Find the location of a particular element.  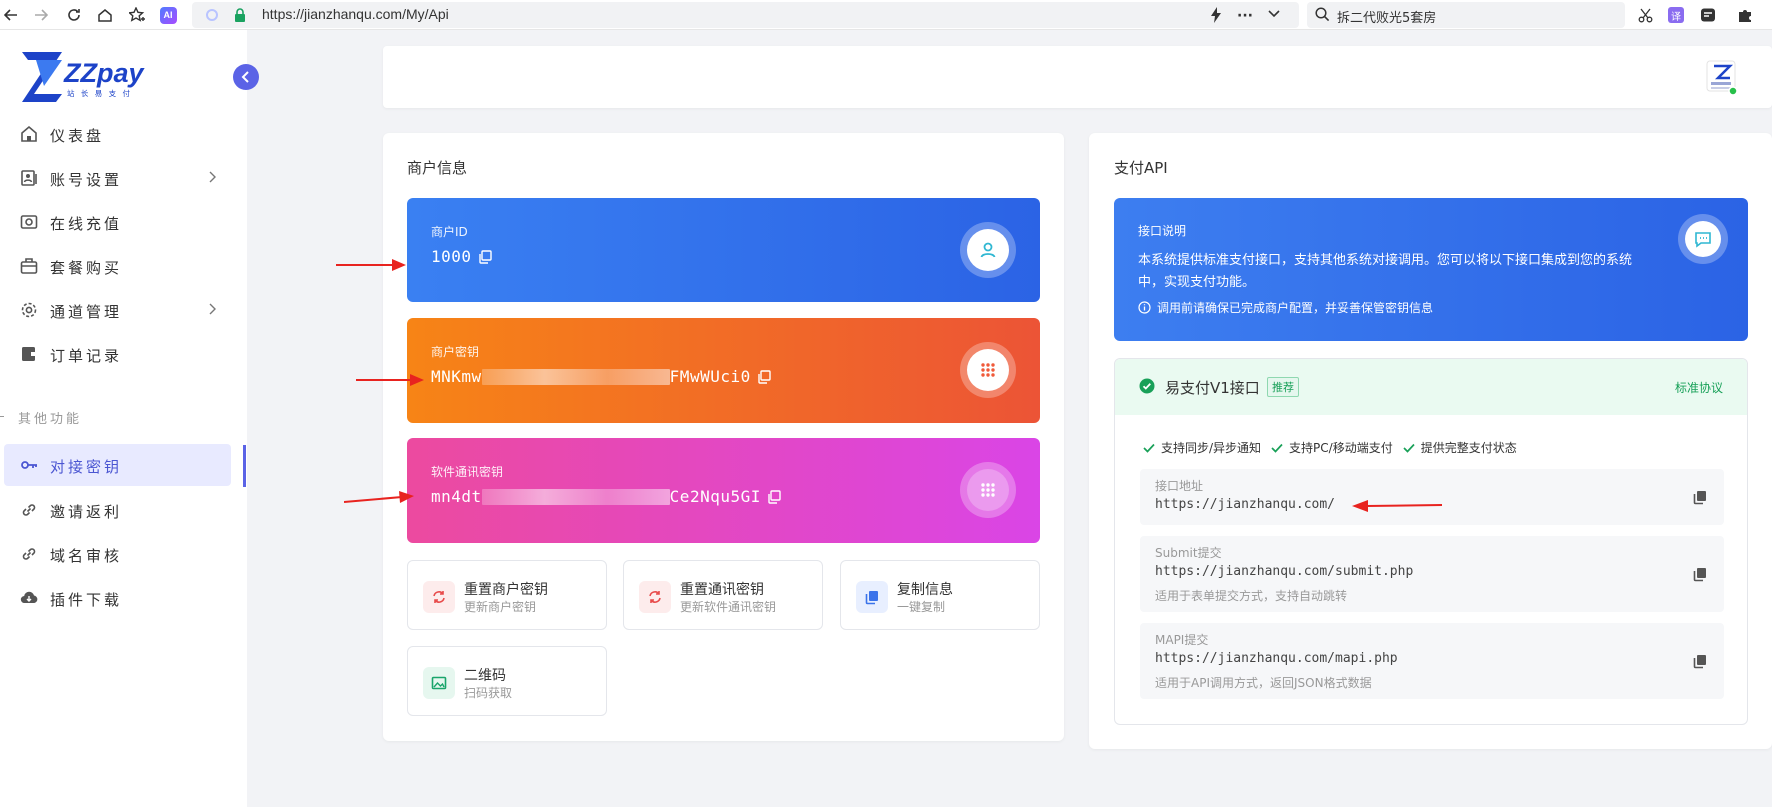

feature-text: 提供完整支付状态 is located at coordinates (1468, 448).